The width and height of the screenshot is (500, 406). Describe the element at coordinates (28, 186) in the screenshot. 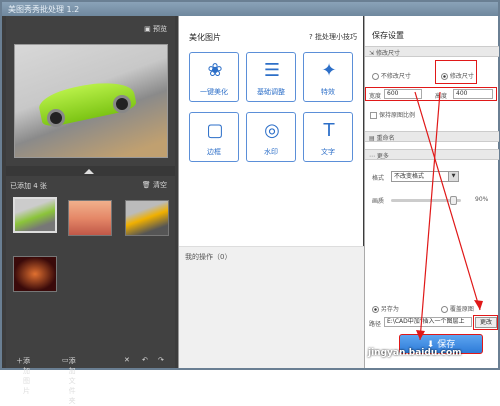

I see `added-count: 已添加 4 张` at that location.